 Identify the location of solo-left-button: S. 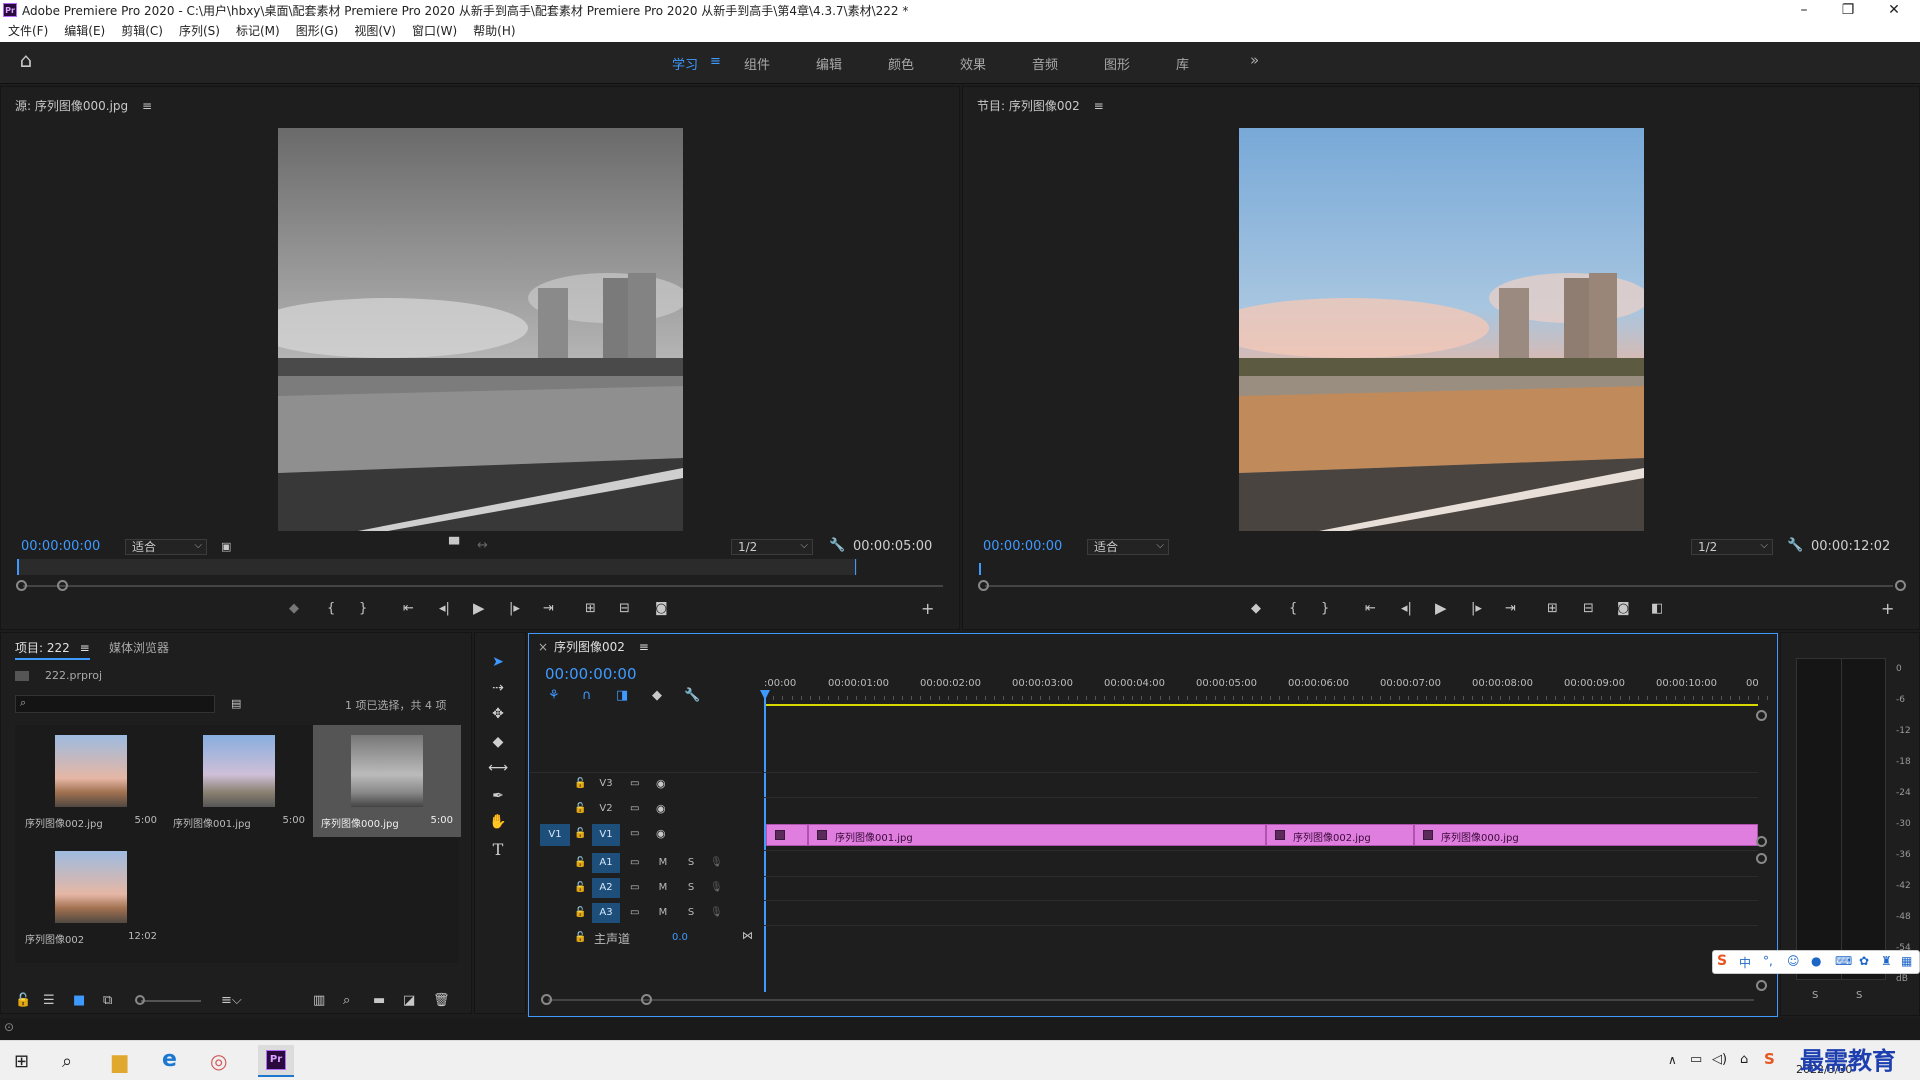
(1815, 995).